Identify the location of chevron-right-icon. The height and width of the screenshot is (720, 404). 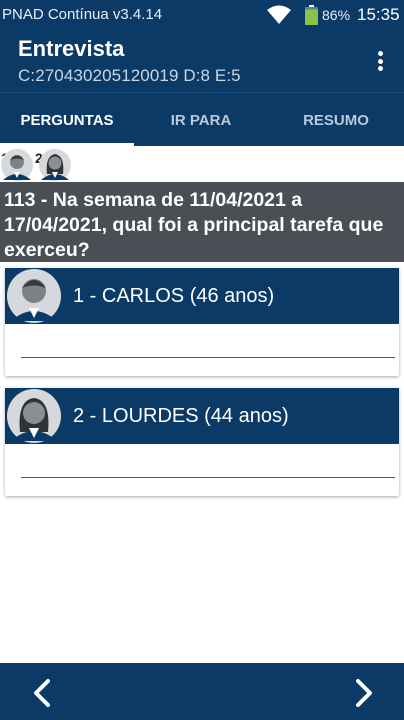
(364, 693).